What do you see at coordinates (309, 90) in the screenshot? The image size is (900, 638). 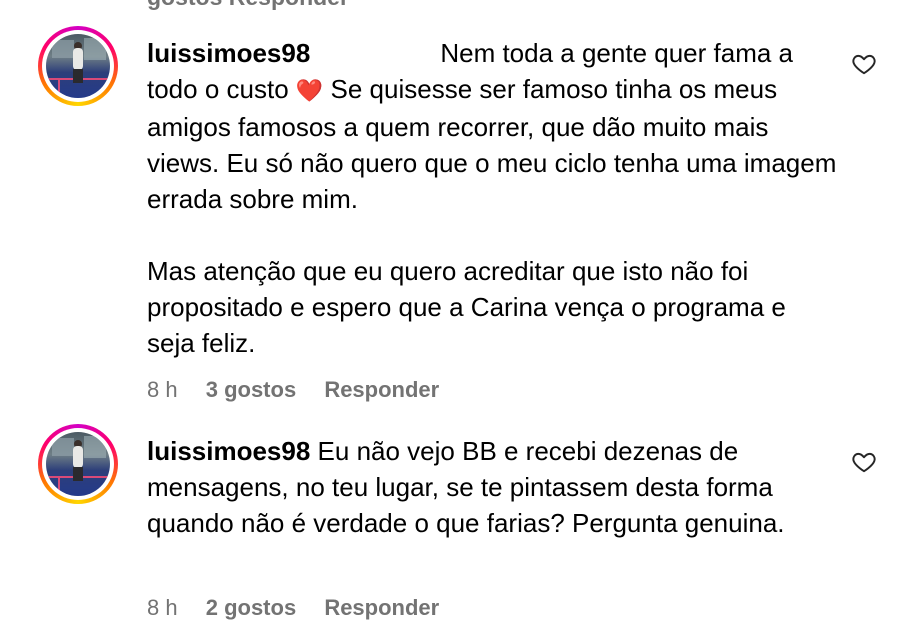 I see `red-heart-emoji: ❤️` at bounding box center [309, 90].